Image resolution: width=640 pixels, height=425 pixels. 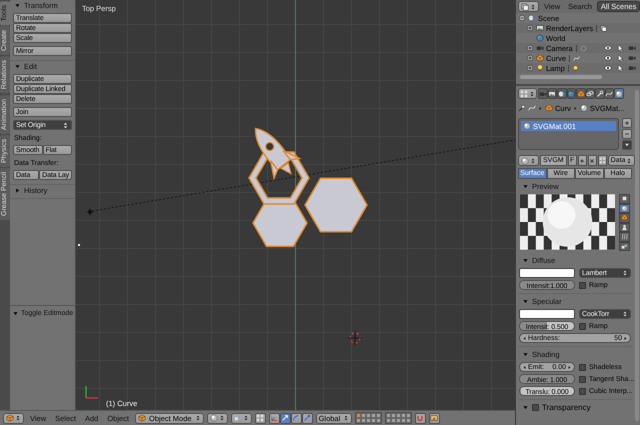 I want to click on pivot-dropdown, so click(x=241, y=418).